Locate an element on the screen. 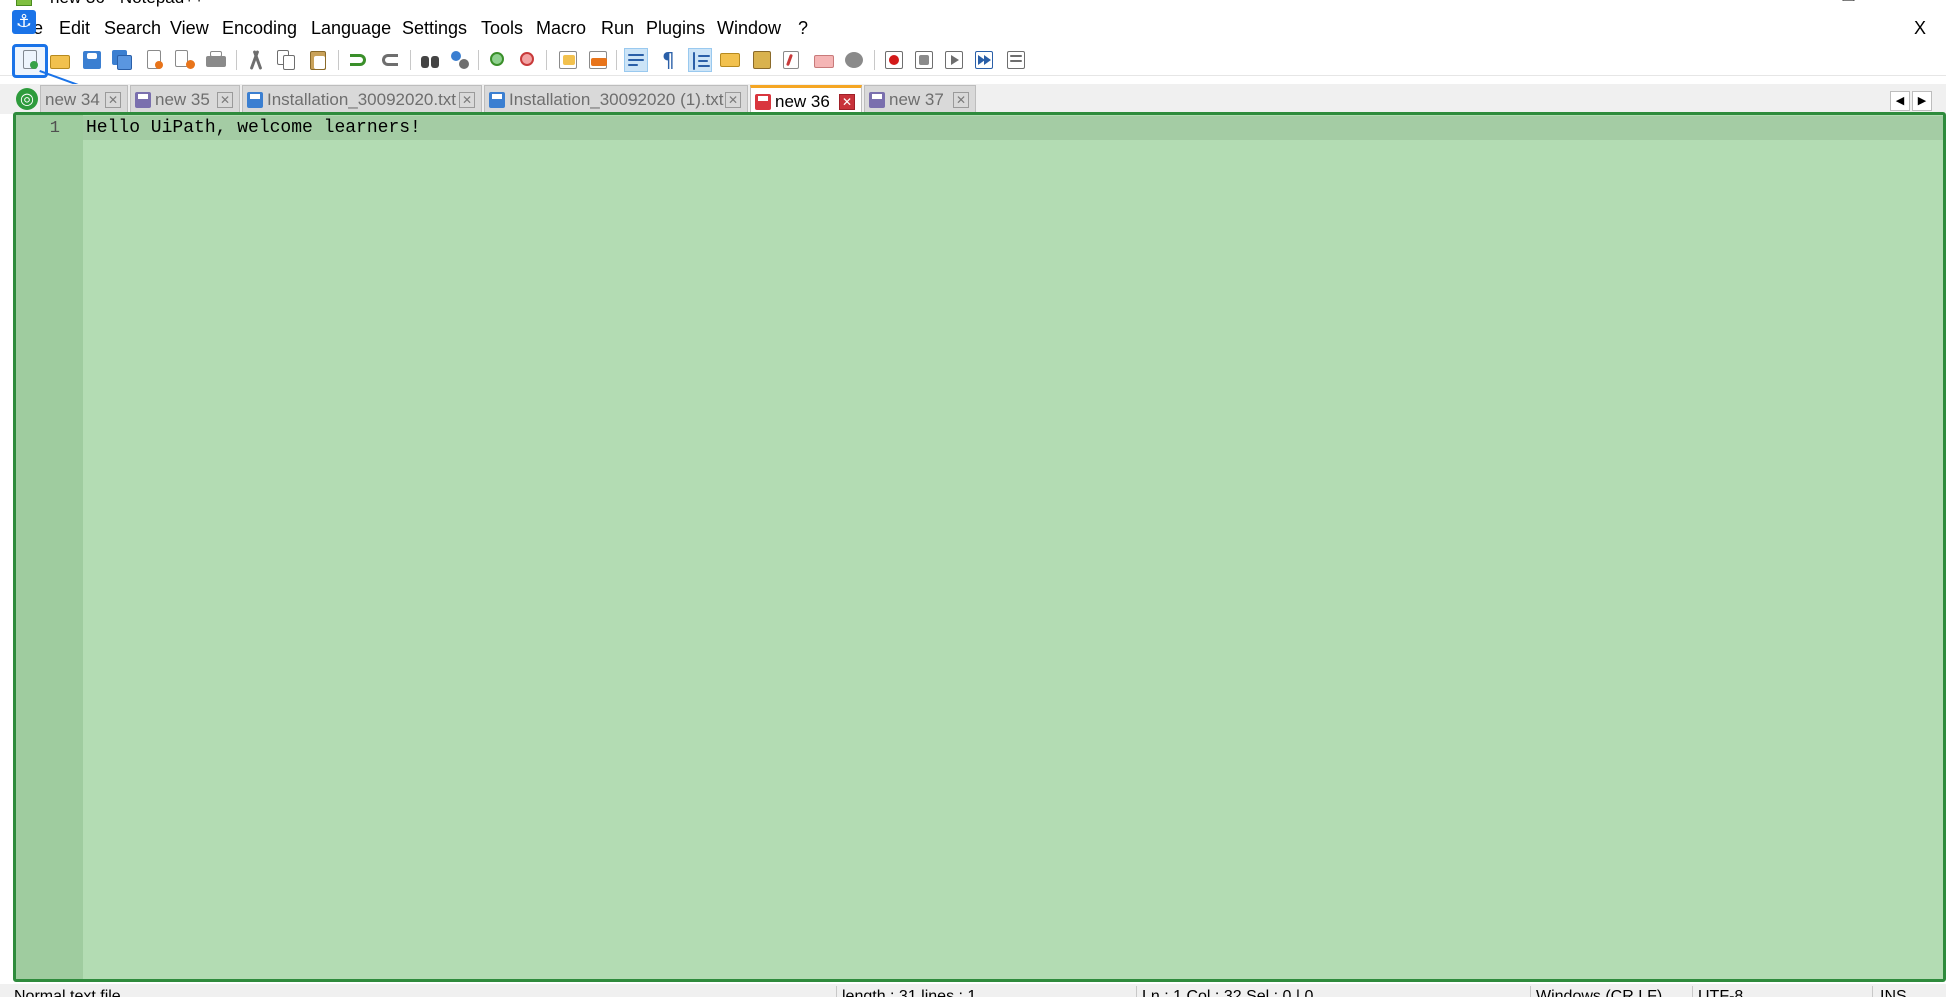 The height and width of the screenshot is (997, 1946). editor-text-line: Hello UiPath, welcome learners! is located at coordinates (253, 128).